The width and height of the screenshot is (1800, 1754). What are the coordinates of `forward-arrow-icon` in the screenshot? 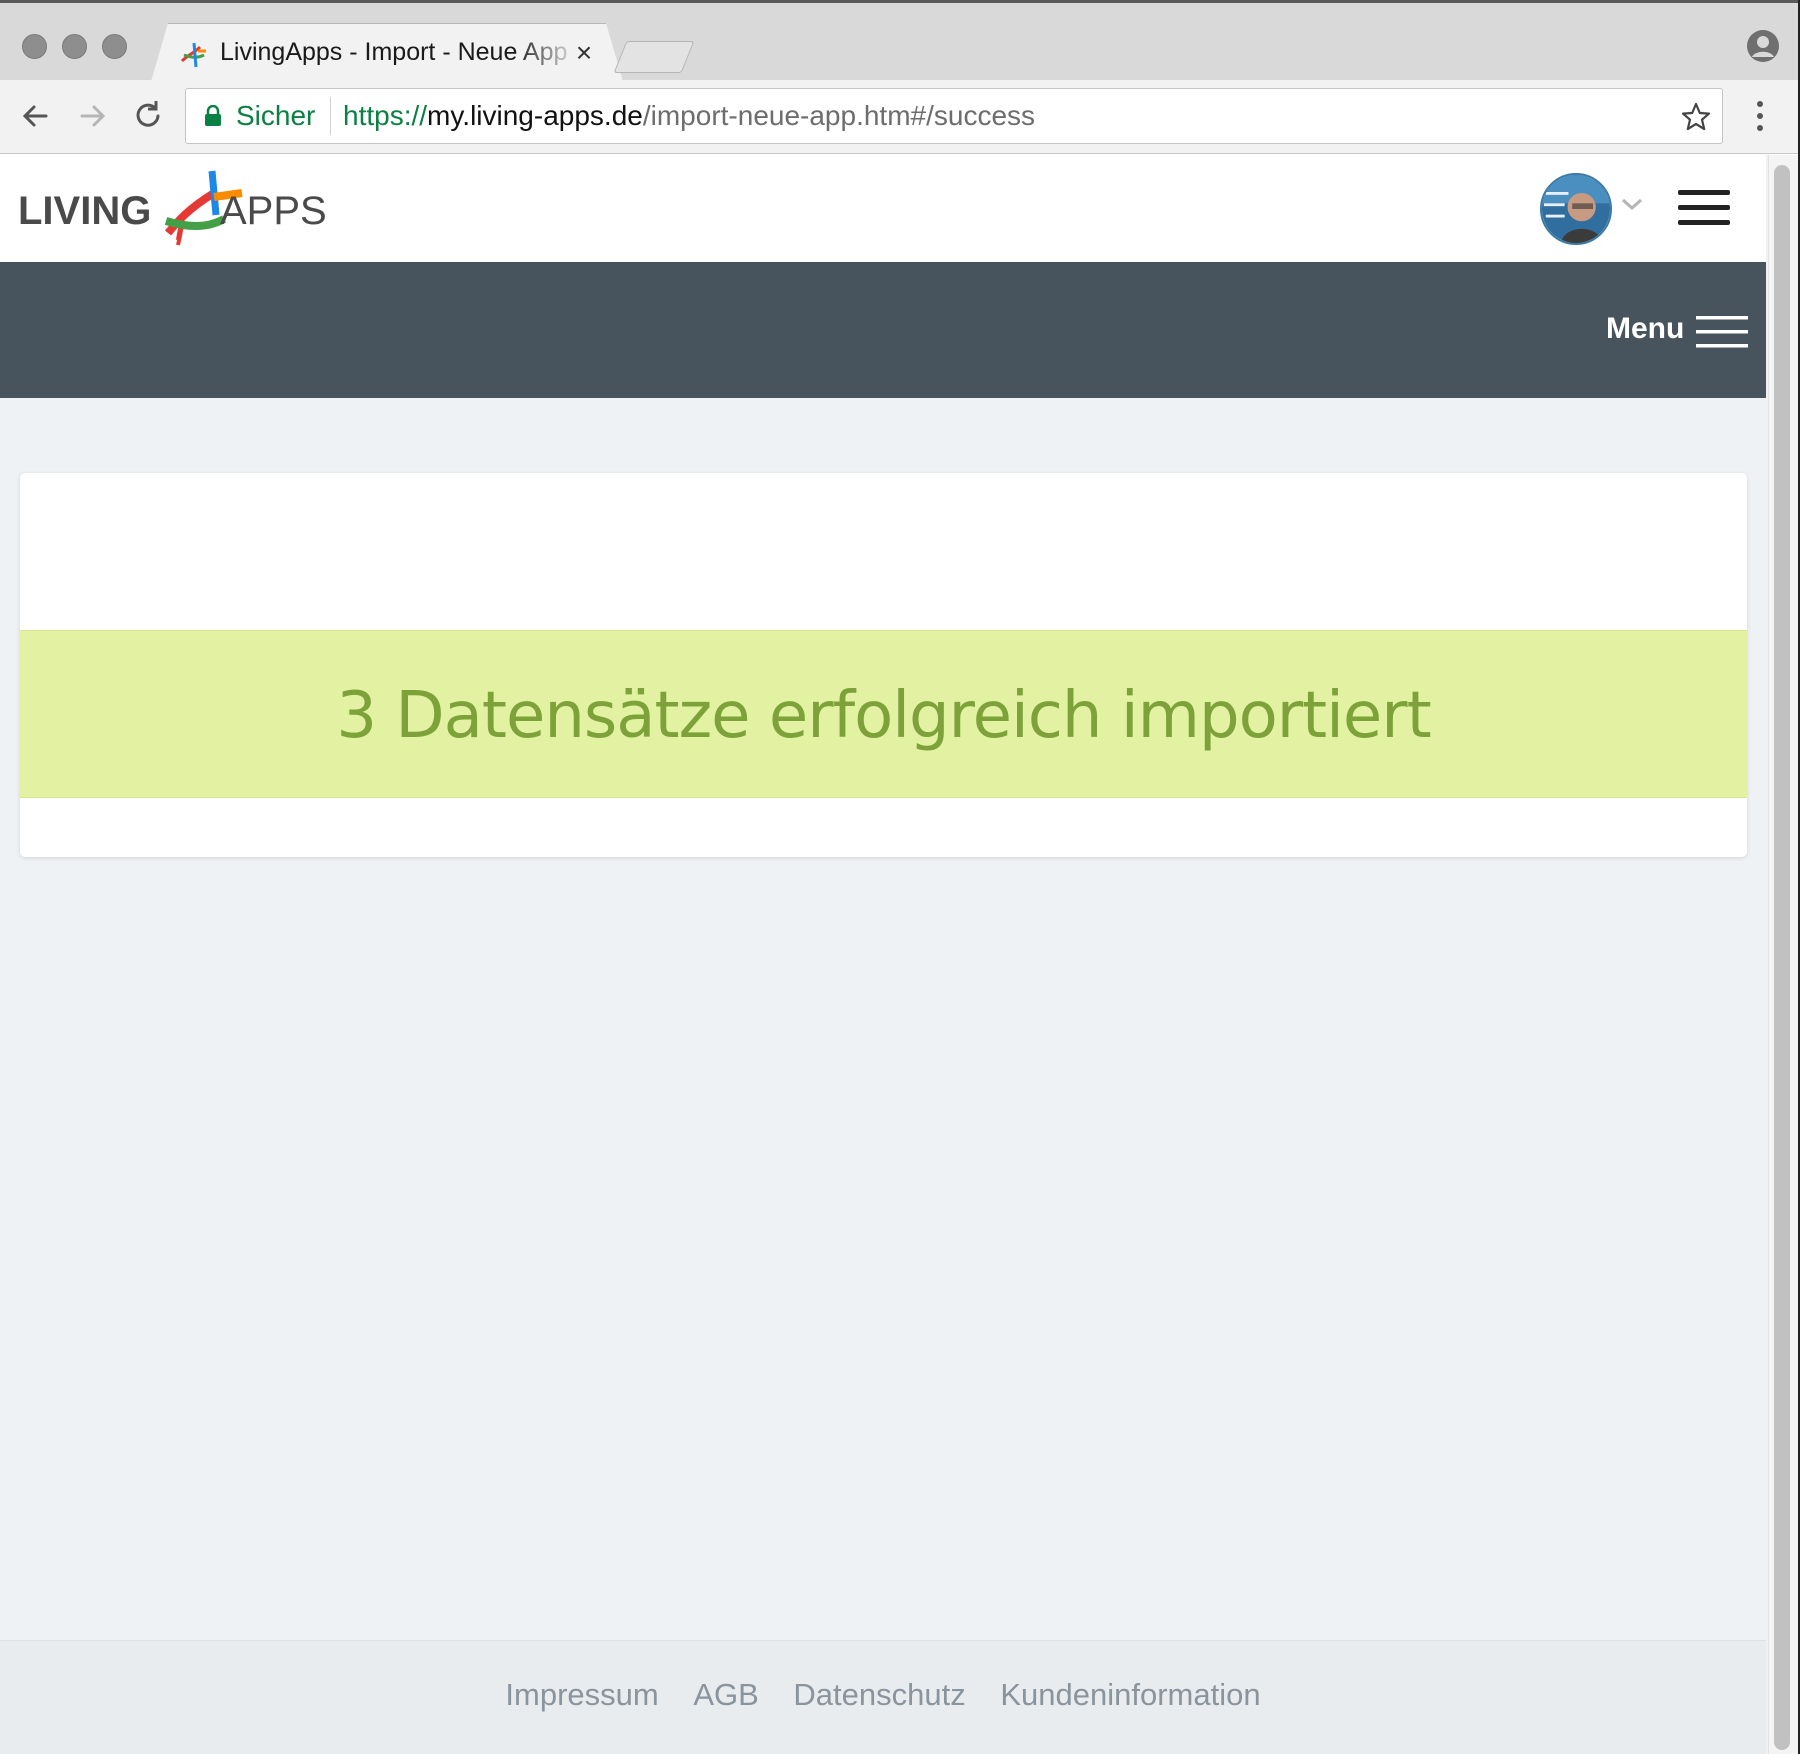 It's located at (92, 116).